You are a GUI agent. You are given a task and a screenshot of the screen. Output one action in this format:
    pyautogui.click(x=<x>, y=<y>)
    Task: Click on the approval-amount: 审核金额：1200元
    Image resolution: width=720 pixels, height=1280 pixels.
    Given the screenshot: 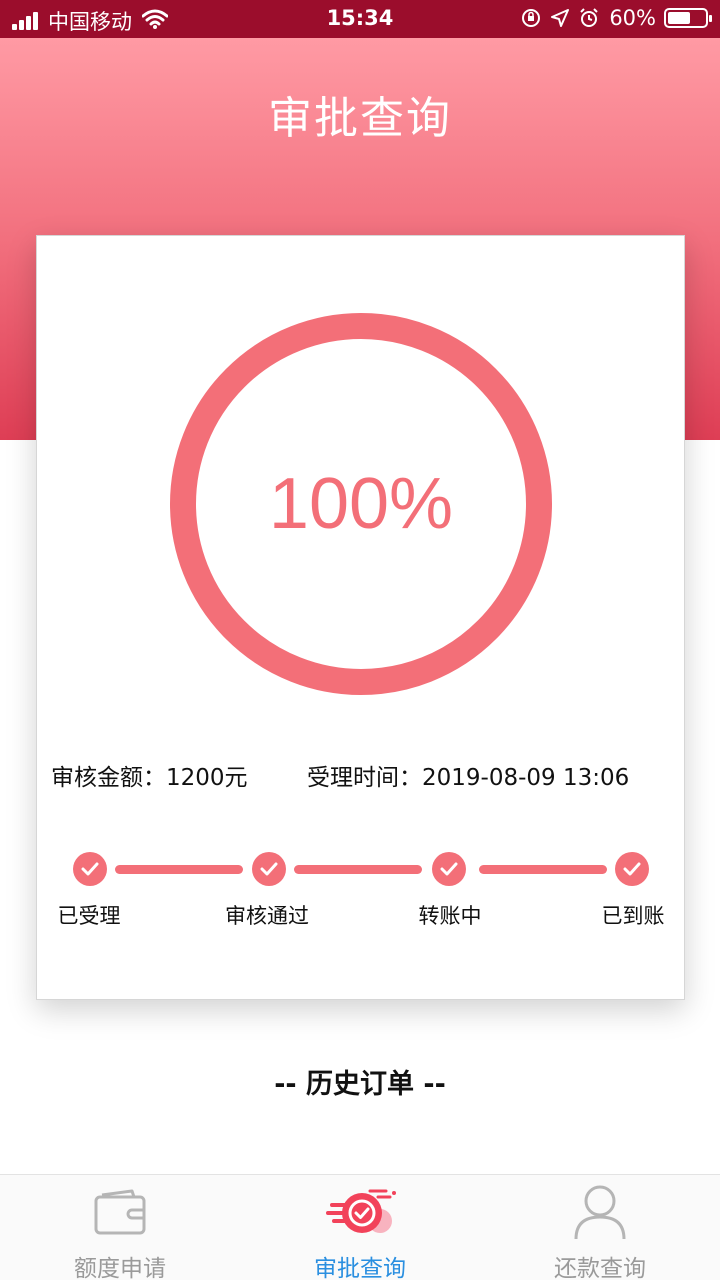 What is the action you would take?
    pyautogui.click(x=149, y=775)
    